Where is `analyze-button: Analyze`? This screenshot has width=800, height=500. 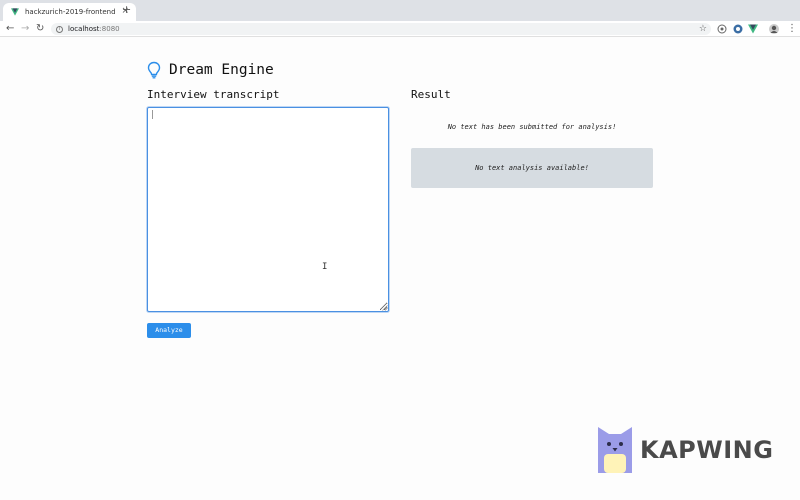
analyze-button: Analyze is located at coordinates (169, 330).